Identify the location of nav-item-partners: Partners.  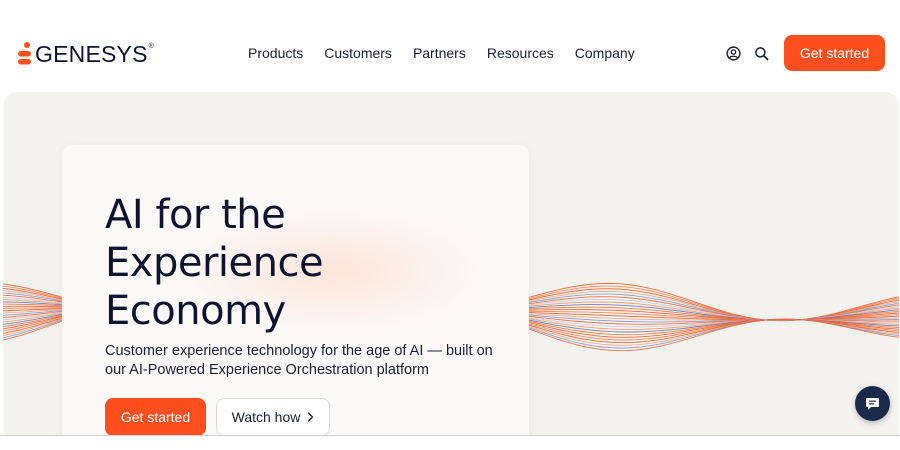
(439, 53).